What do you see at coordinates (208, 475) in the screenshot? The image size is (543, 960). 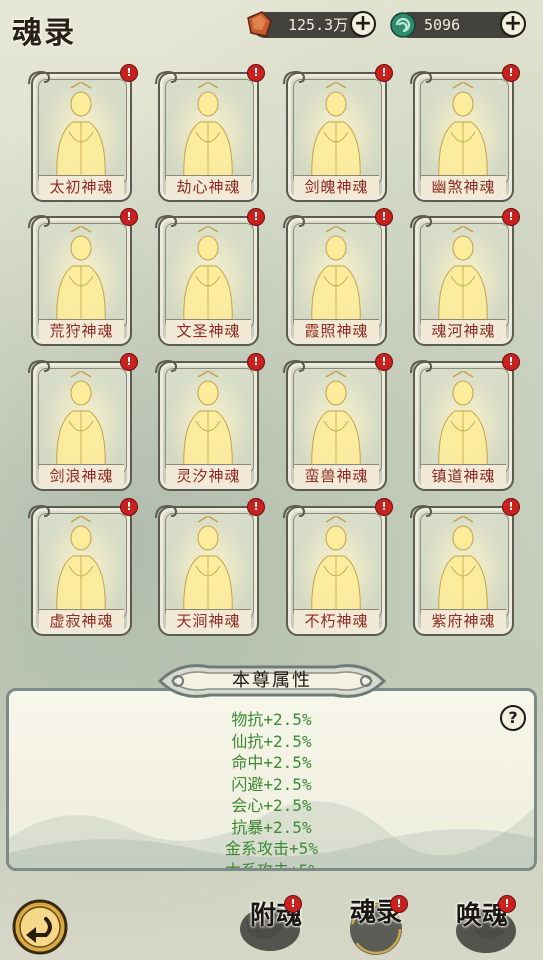 I see `card-name: 灵汐神魂` at bounding box center [208, 475].